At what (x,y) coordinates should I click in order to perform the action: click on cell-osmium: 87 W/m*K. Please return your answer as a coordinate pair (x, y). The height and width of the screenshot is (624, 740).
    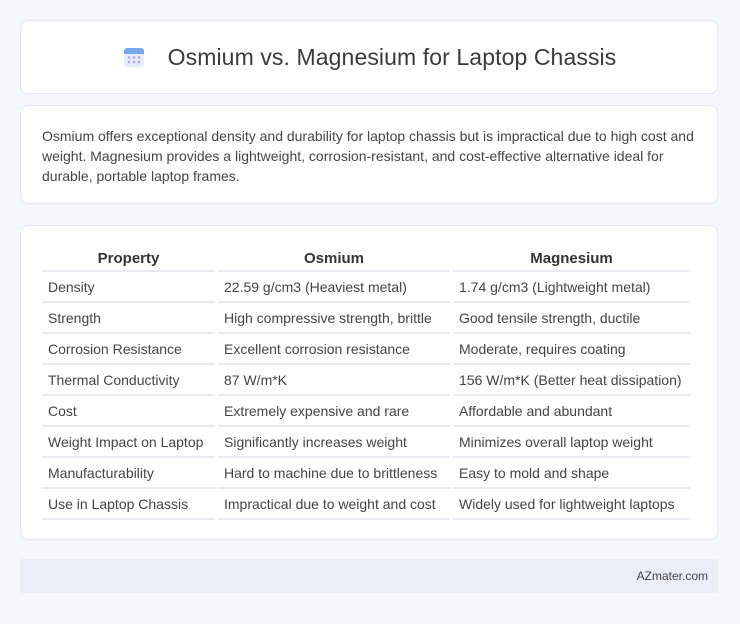
    Looking at the image, I should click on (333, 380).